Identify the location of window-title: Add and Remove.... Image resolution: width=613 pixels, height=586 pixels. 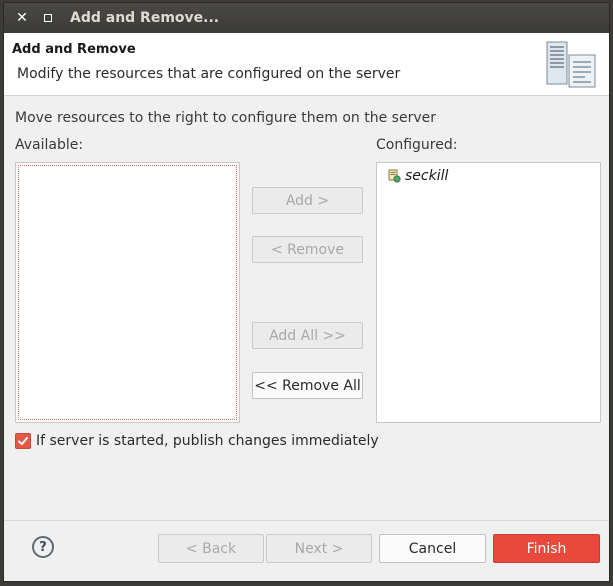
(145, 18).